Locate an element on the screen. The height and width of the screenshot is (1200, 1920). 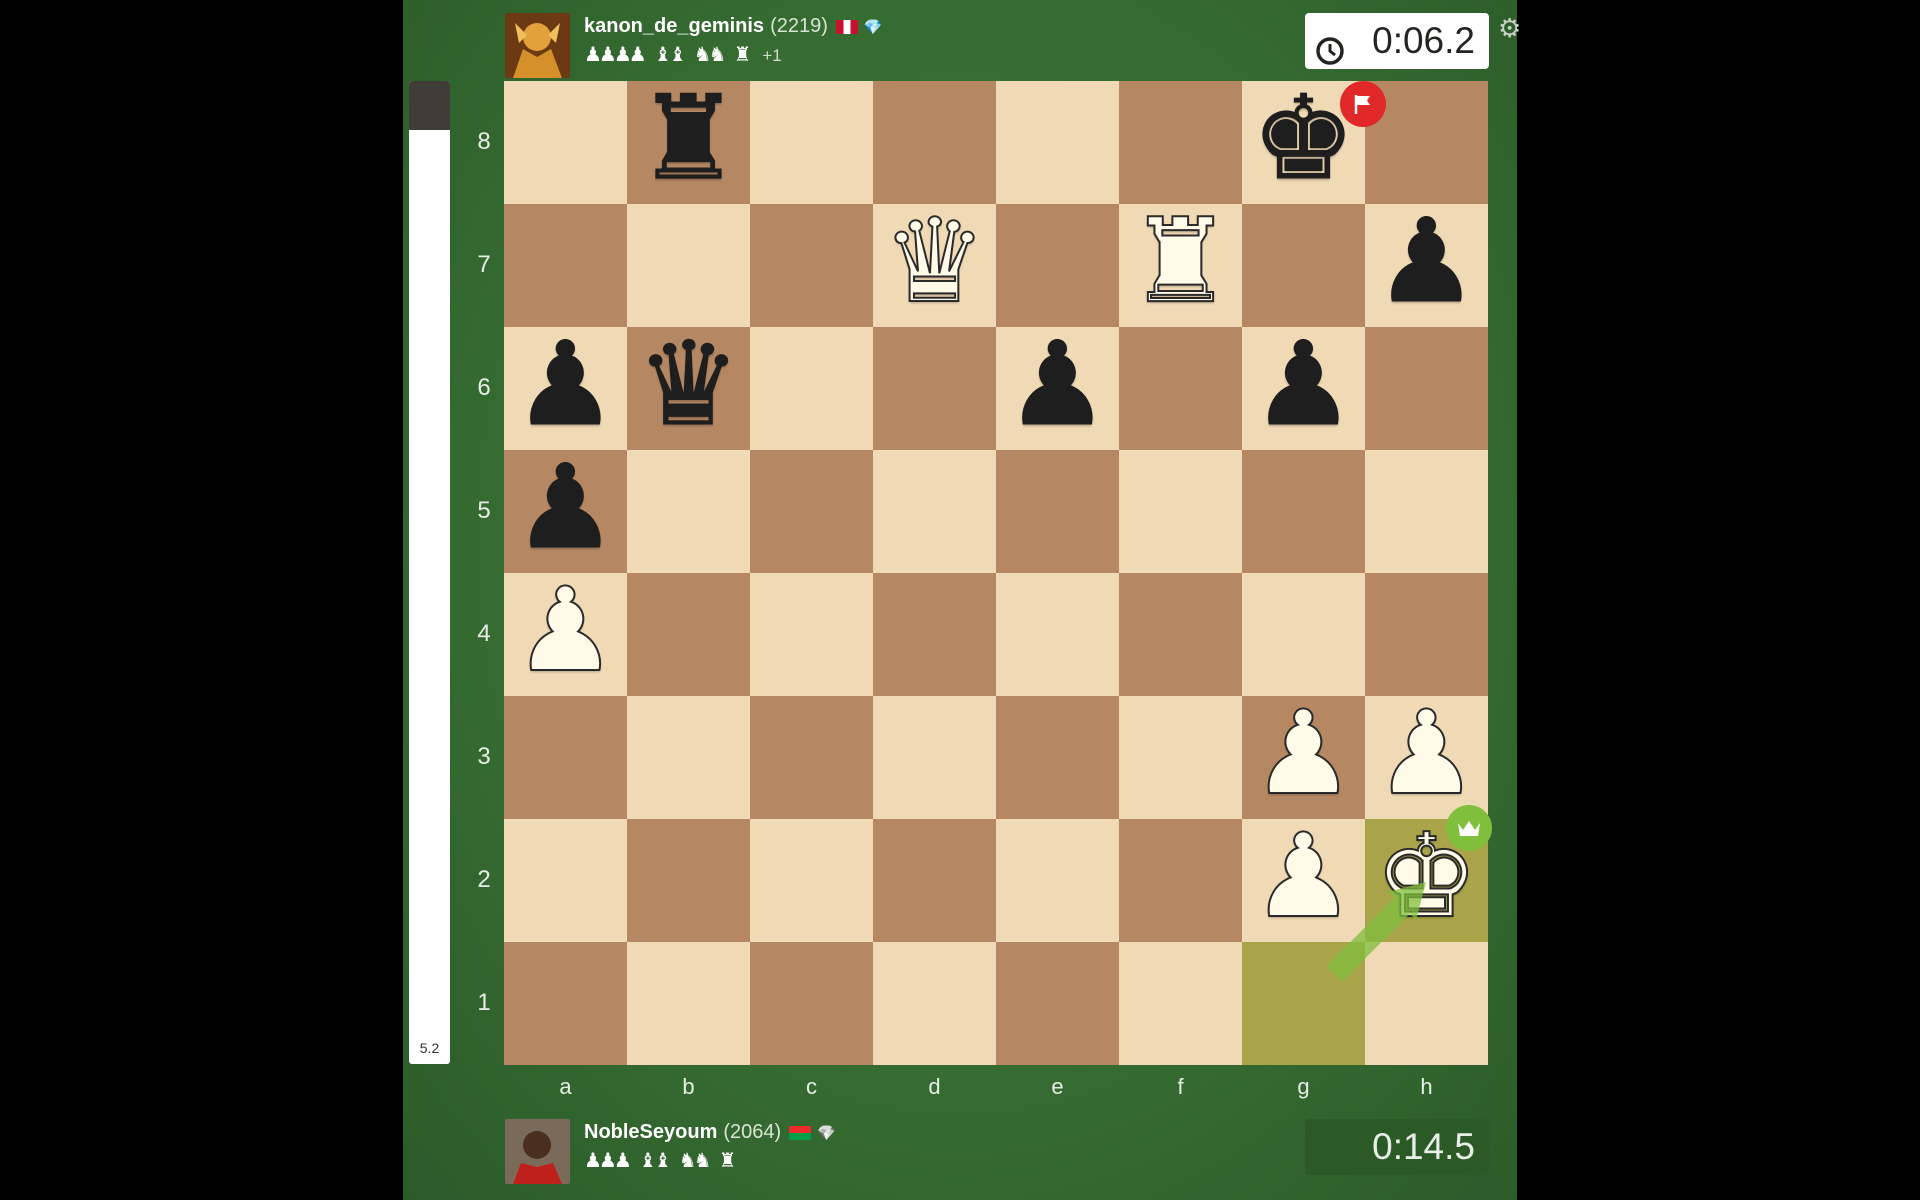
square-f1 is located at coordinates (1180, 1003).